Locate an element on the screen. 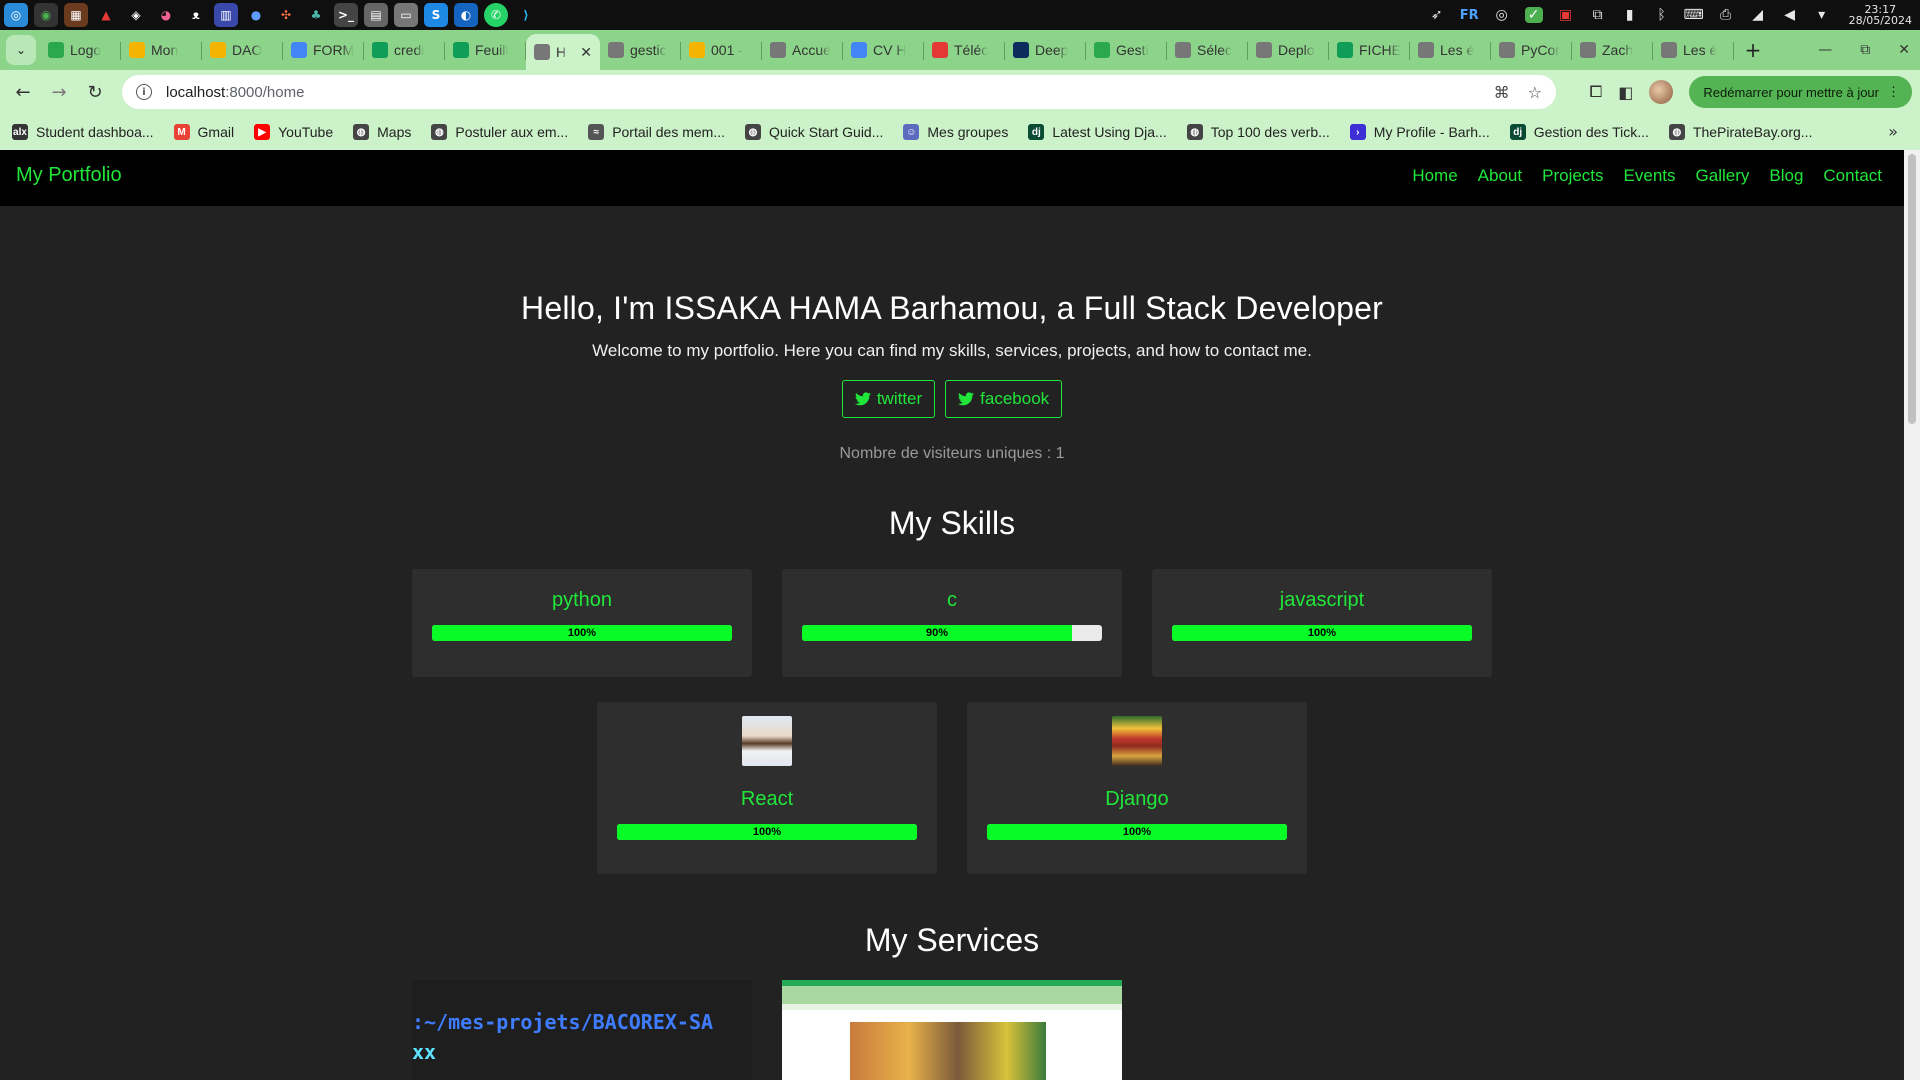 This screenshot has width=1920, height=1080. page-scrollbar is located at coordinates (1912, 615).